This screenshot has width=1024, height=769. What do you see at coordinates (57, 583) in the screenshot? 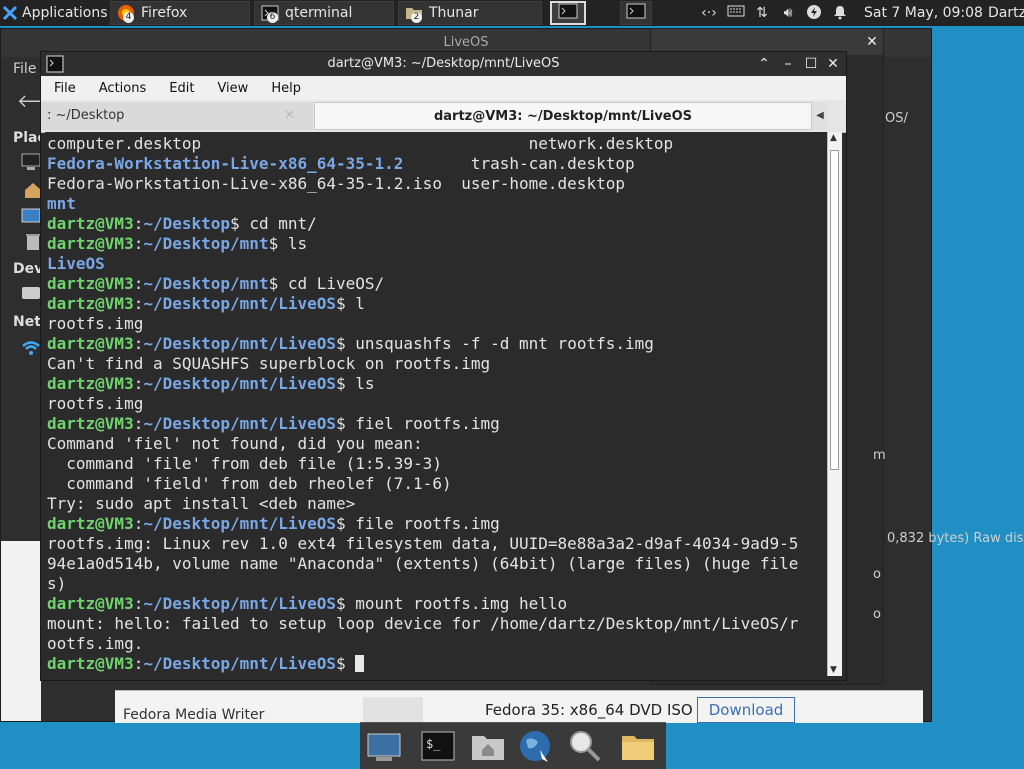
I see `output-text: s)` at bounding box center [57, 583].